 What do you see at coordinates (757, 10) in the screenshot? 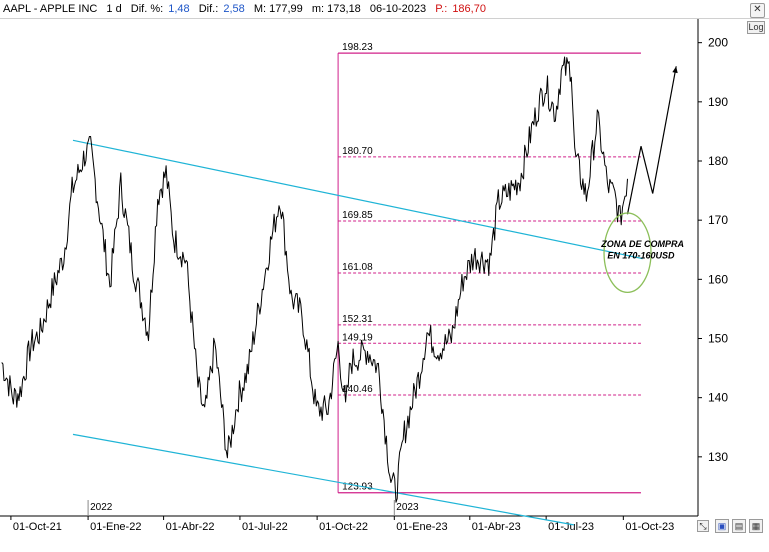
I see `close-icon: ✕` at bounding box center [757, 10].